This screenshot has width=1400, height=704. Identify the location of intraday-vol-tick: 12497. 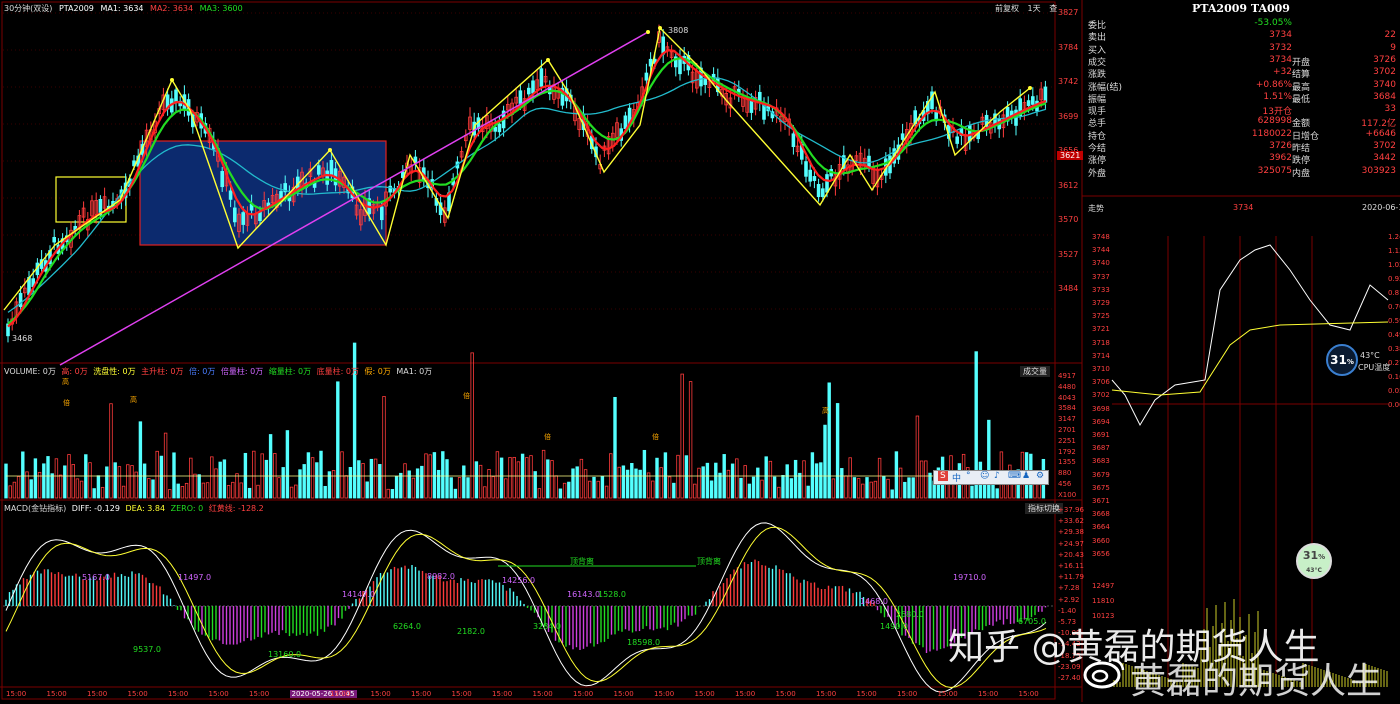
(1103, 586).